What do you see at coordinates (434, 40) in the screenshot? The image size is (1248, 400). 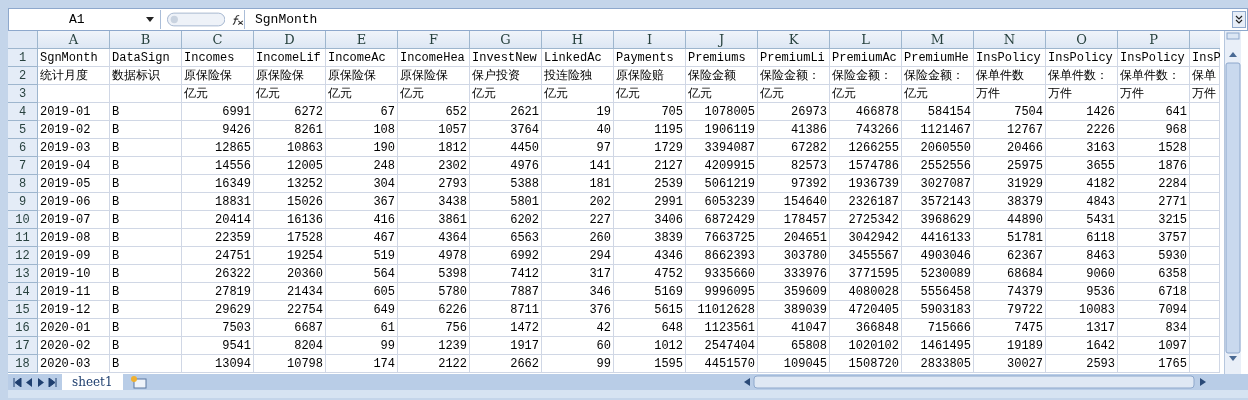 I see `column-header: F` at bounding box center [434, 40].